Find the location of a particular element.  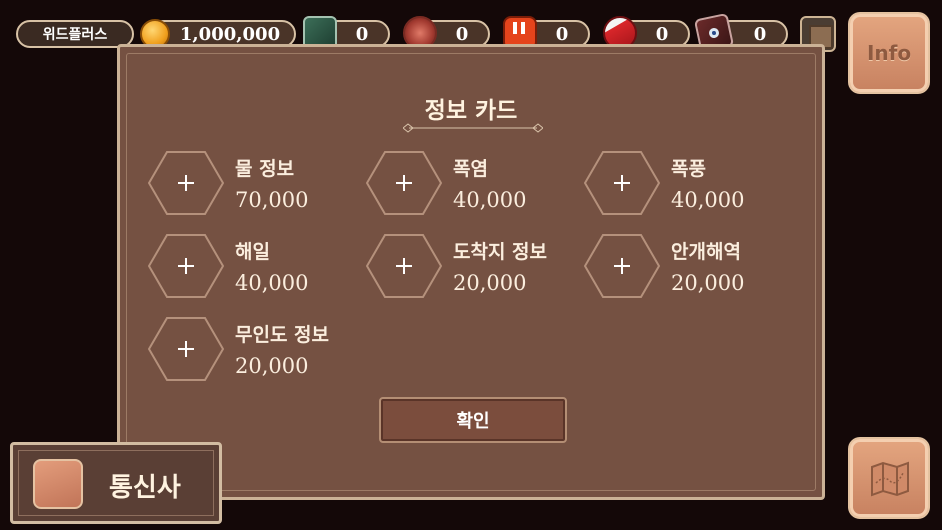

info-card-tsunami: 해일 40,000 is located at coordinates (253, 268).